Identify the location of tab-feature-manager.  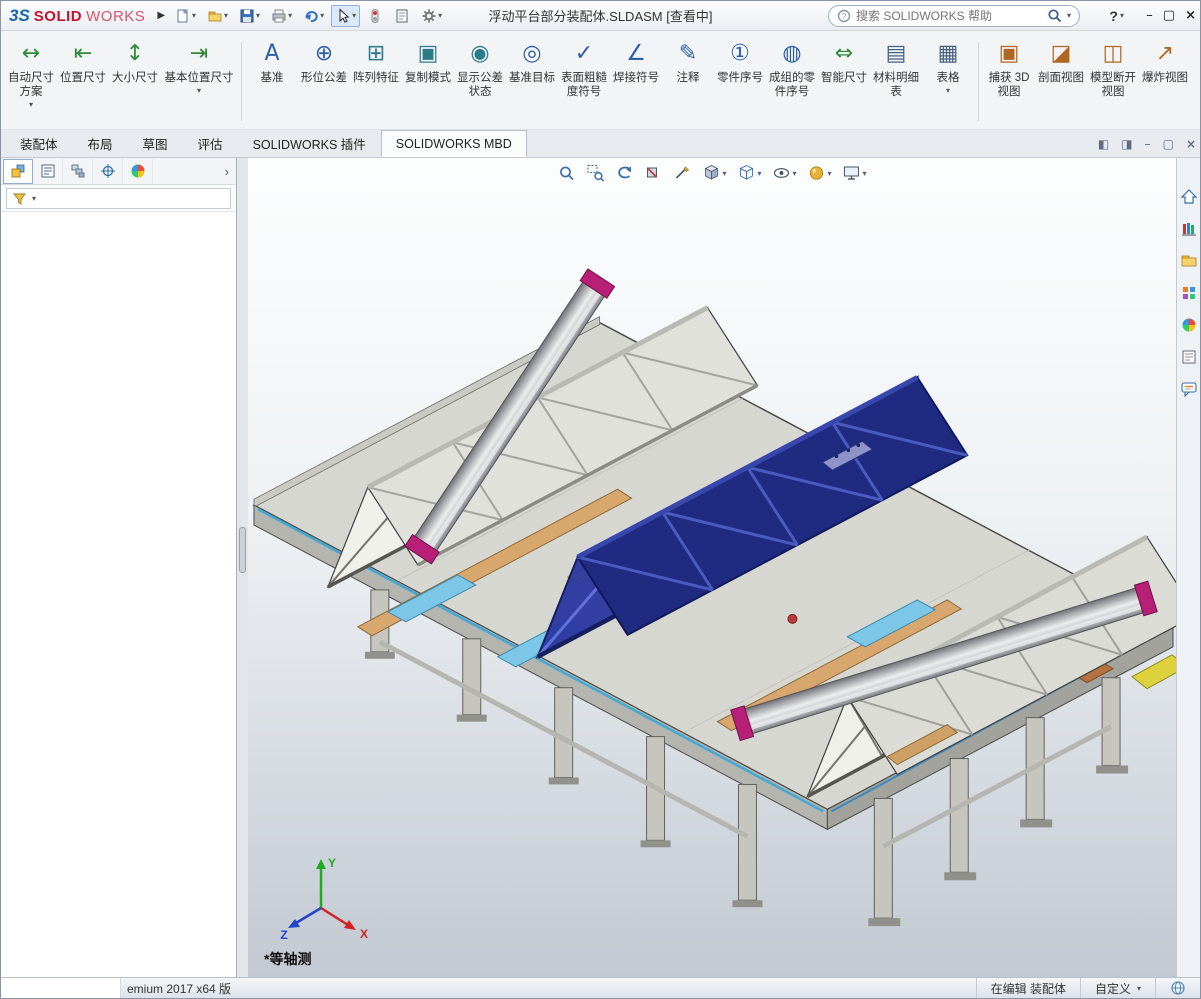
(18, 171).